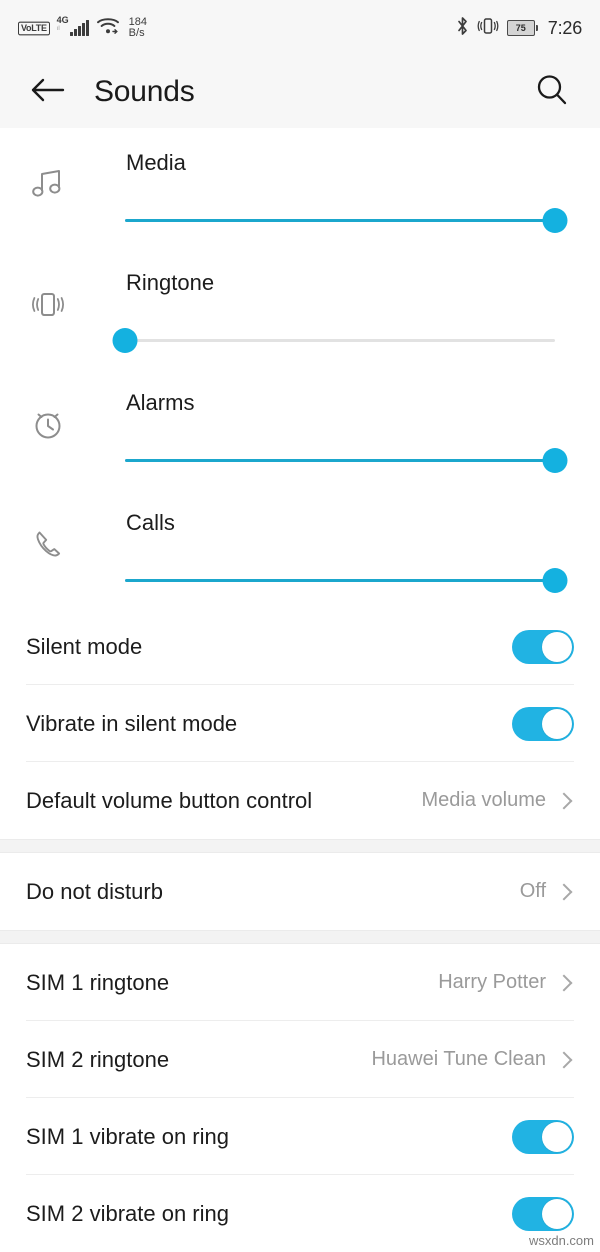 This screenshot has width=600, height=1252. I want to click on music-note-icon, so click(48, 184).